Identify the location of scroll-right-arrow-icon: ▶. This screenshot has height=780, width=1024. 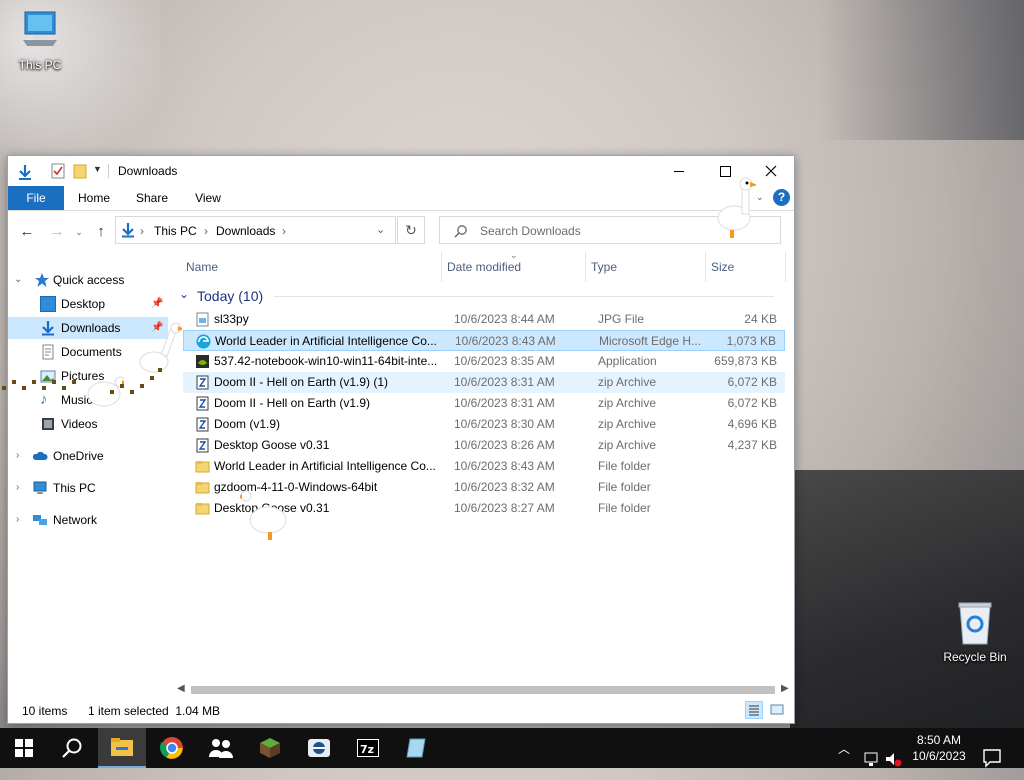
(785, 688).